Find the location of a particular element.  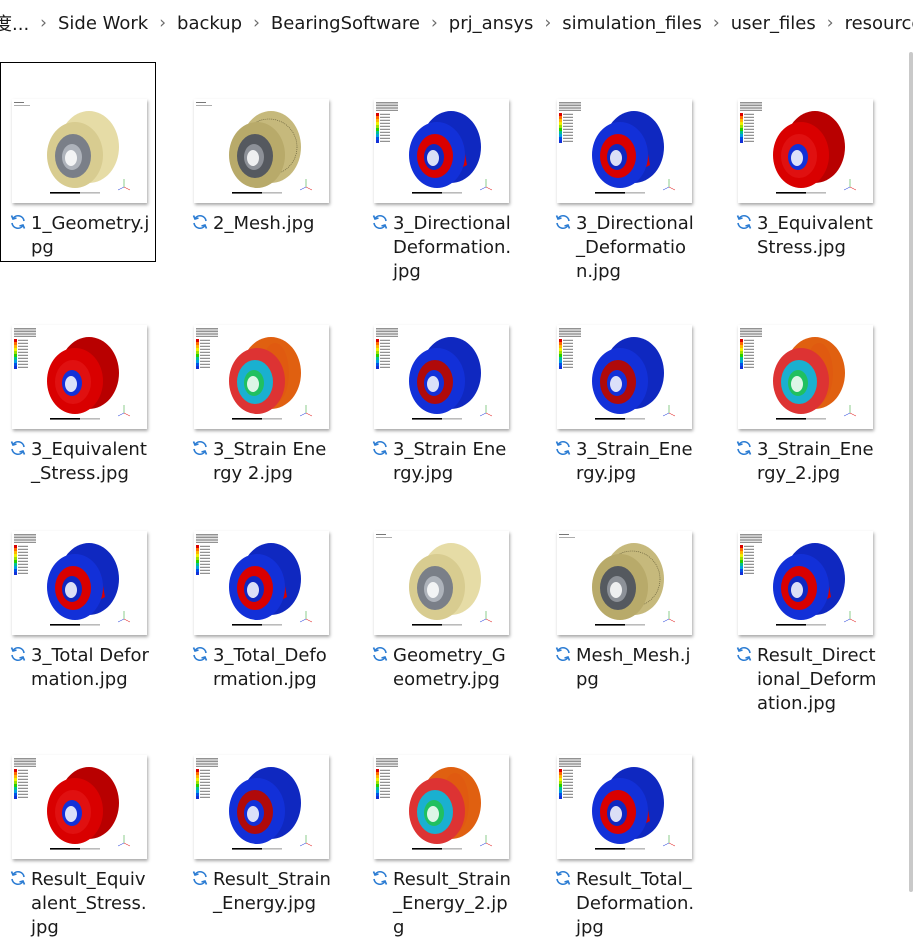

file-item: Result_Strain_Energy_2.jpg is located at coordinates (440, 828).